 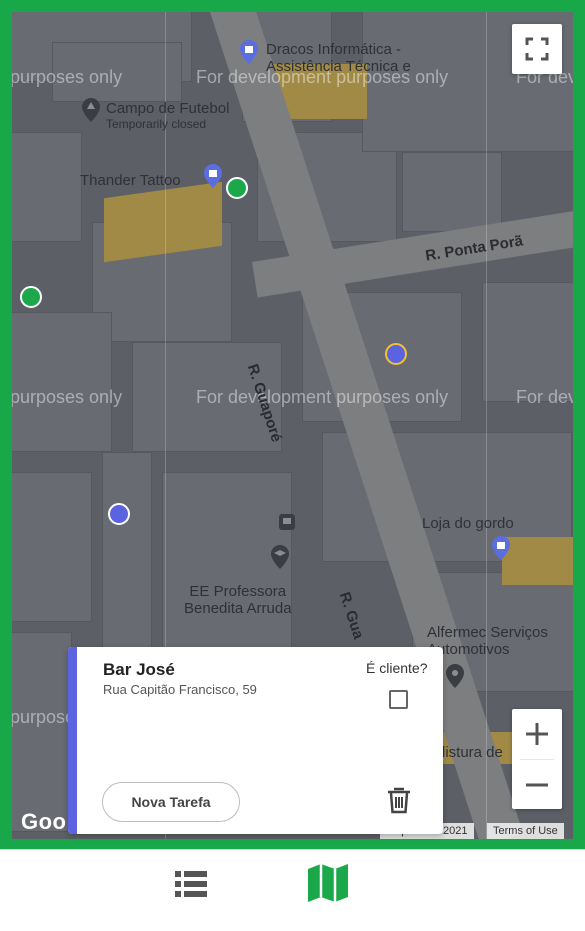 I want to click on fullscreen-icon, so click(x=537, y=49).